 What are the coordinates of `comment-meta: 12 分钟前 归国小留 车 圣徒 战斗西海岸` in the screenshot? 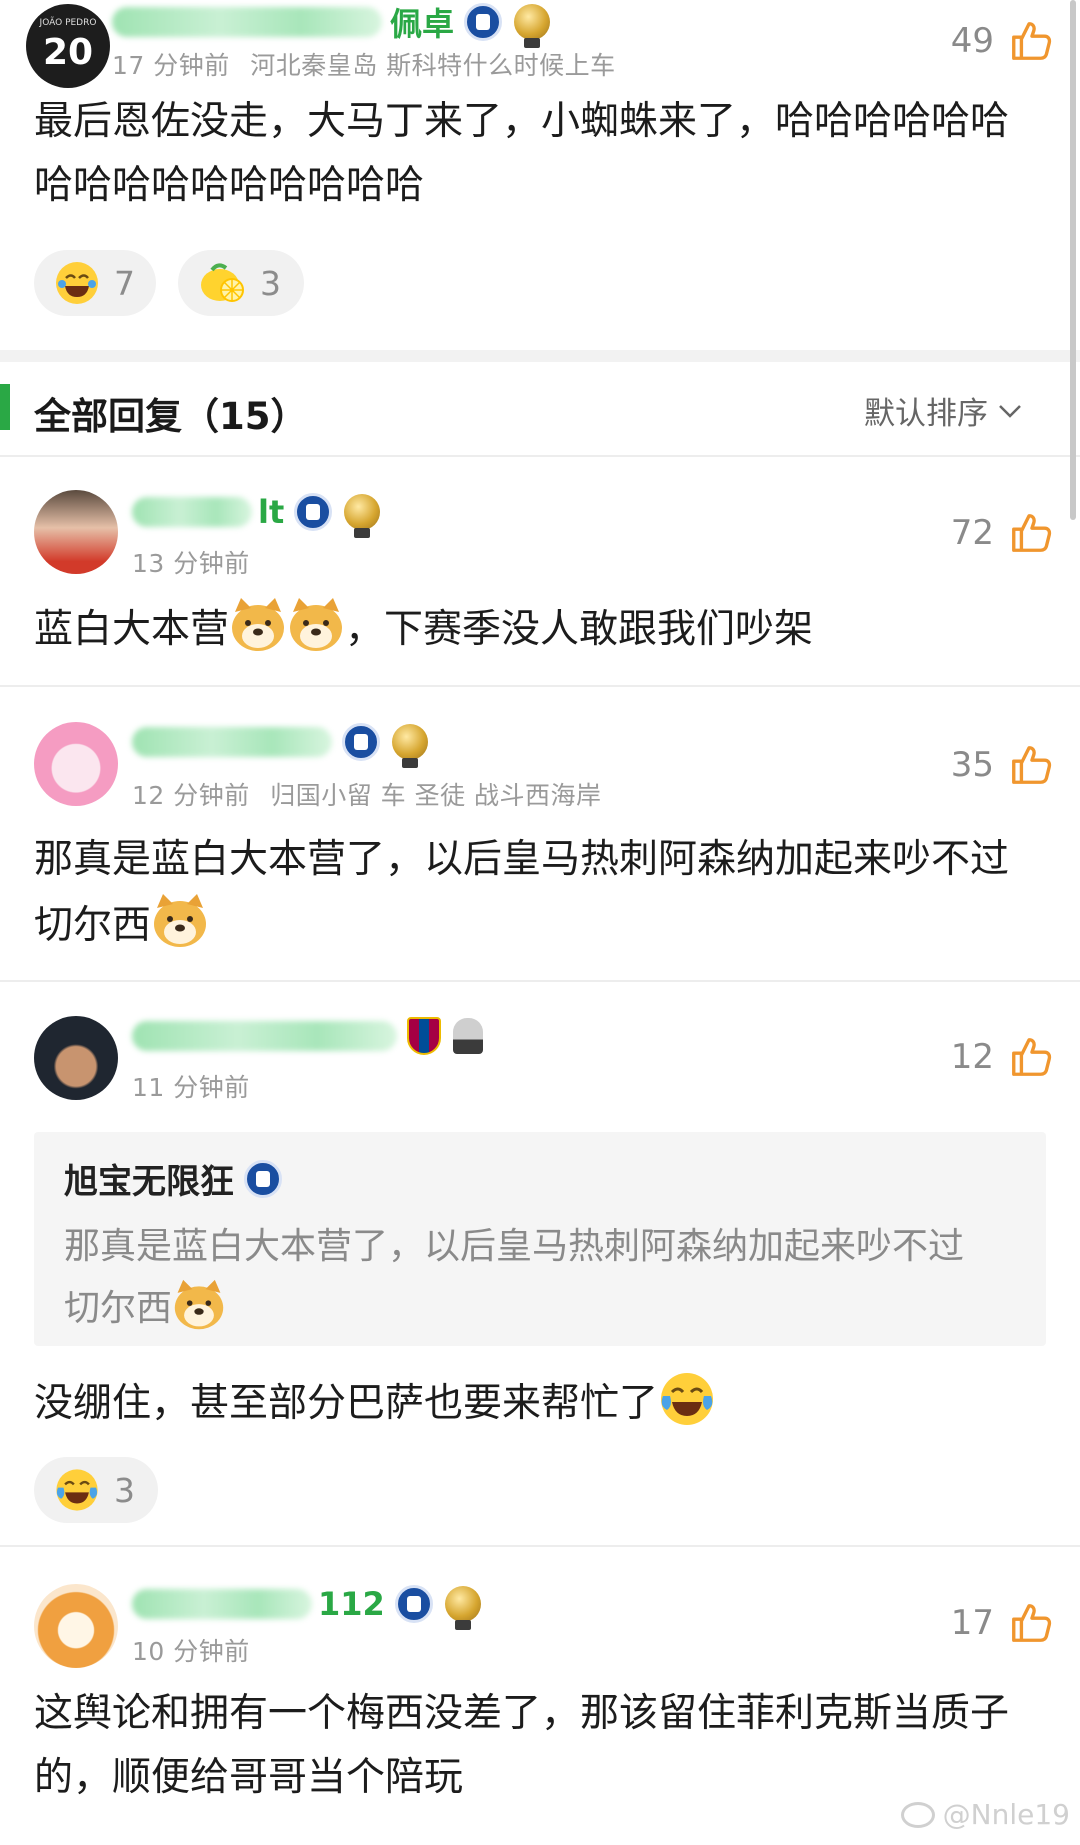 It's located at (367, 794).